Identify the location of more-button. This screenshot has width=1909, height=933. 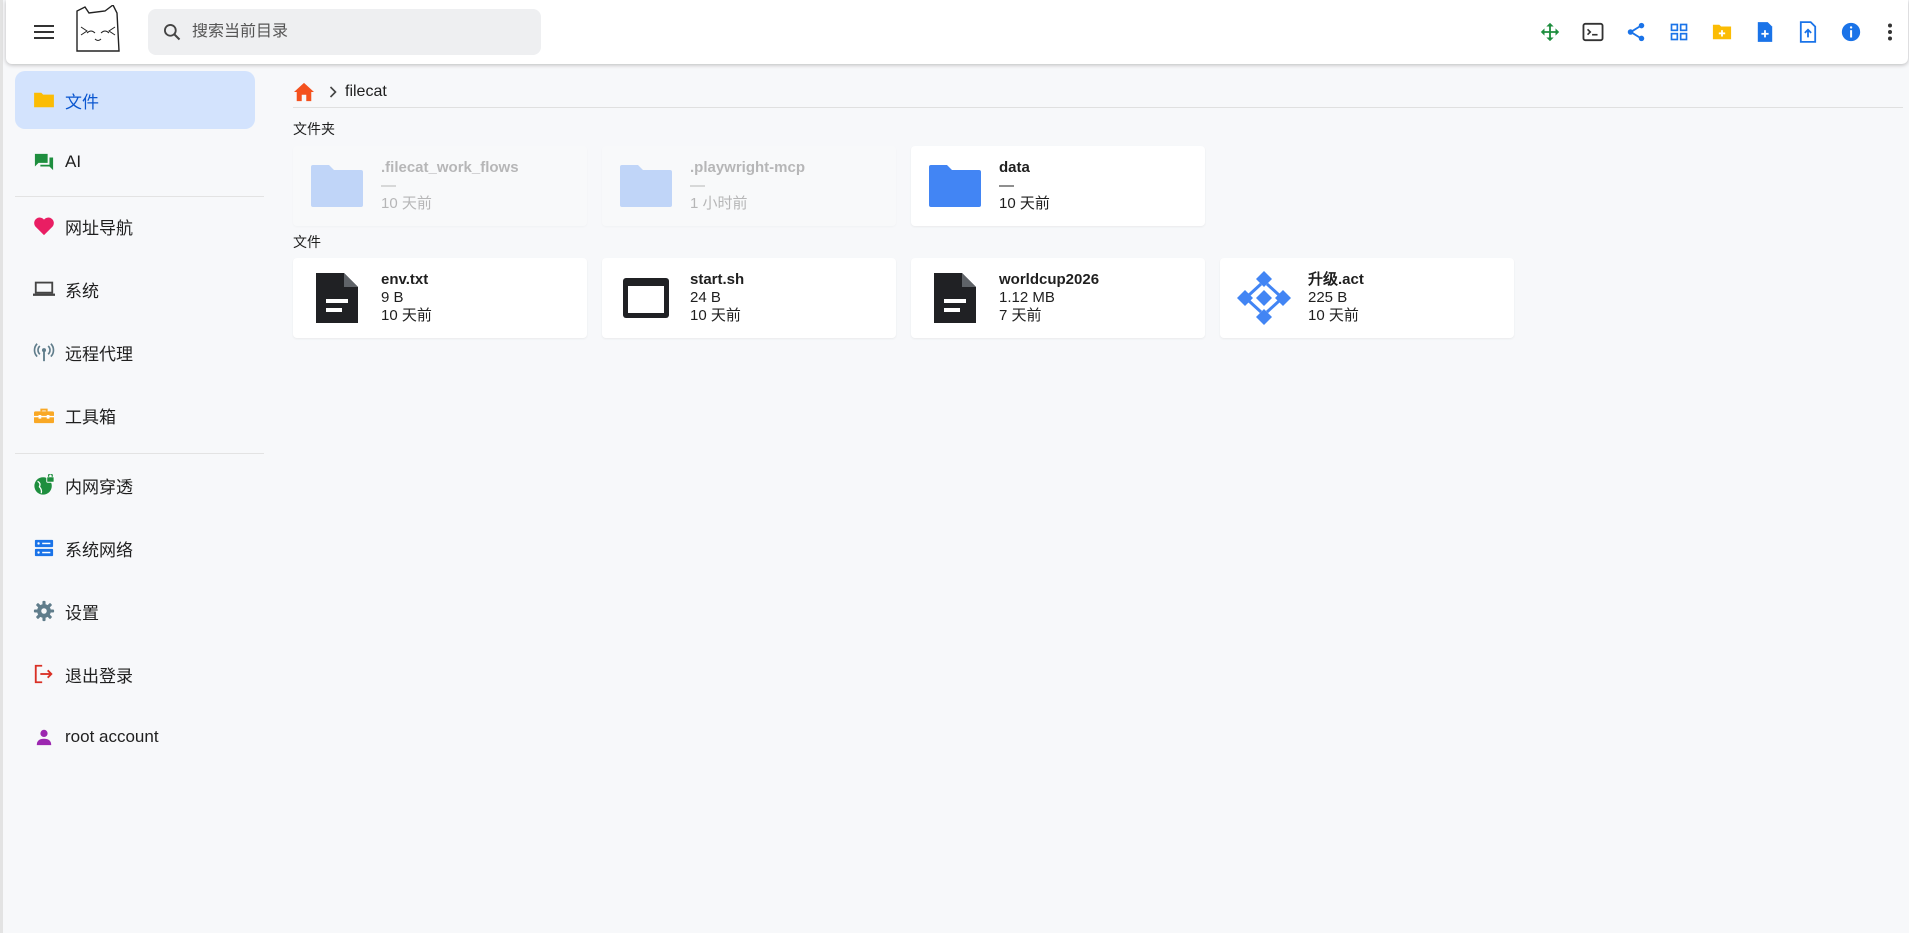
(1890, 32).